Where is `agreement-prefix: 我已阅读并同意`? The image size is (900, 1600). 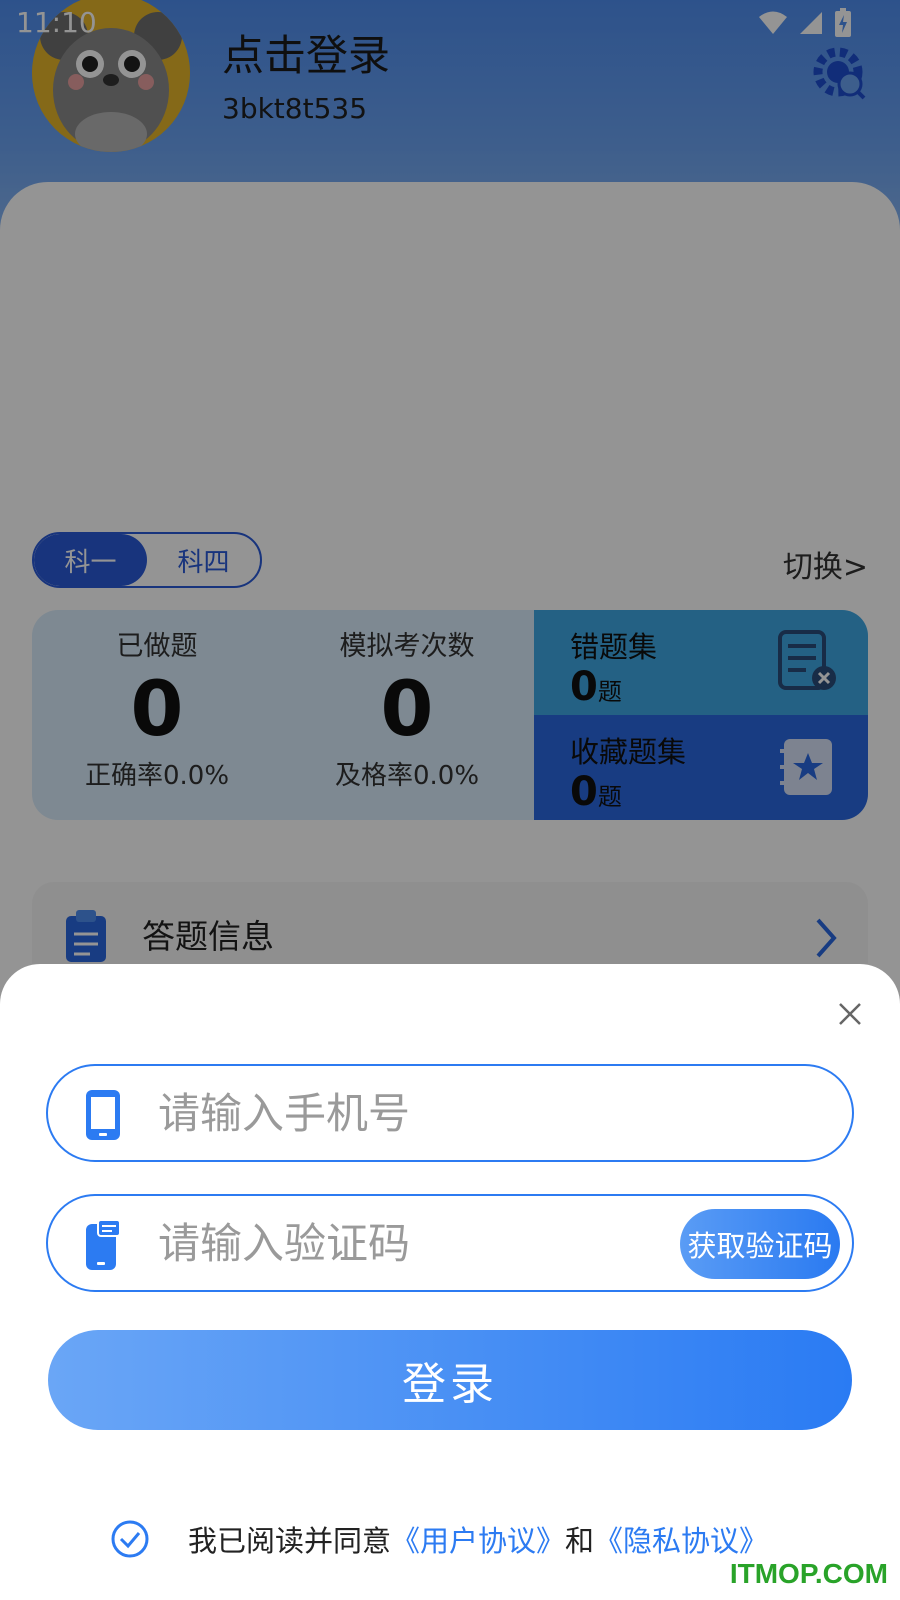 agreement-prefix: 我已阅读并同意 is located at coordinates (290, 1541).